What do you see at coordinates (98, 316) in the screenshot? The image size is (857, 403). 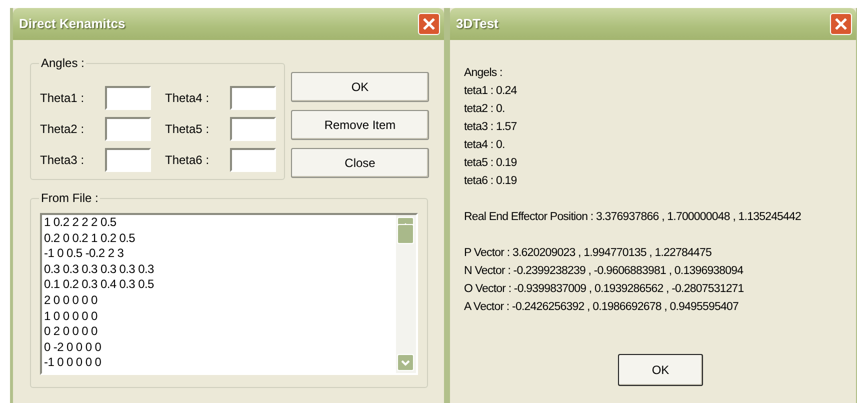 I see `list-item: 1 0 0 0 0 0` at bounding box center [98, 316].